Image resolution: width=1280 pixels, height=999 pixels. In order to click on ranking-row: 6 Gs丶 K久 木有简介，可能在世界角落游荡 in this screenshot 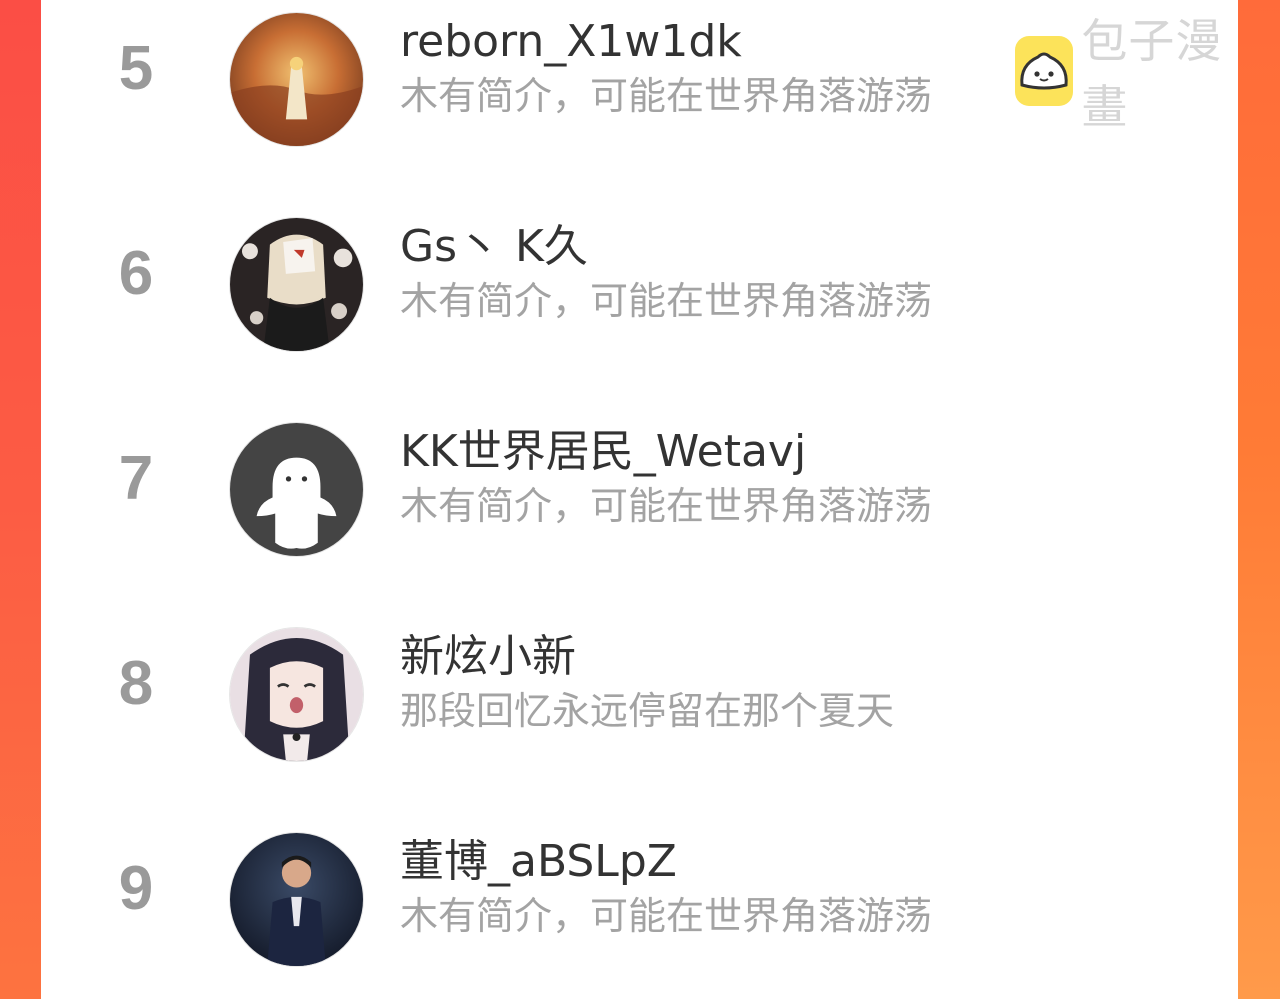, I will do `click(639, 280)`.